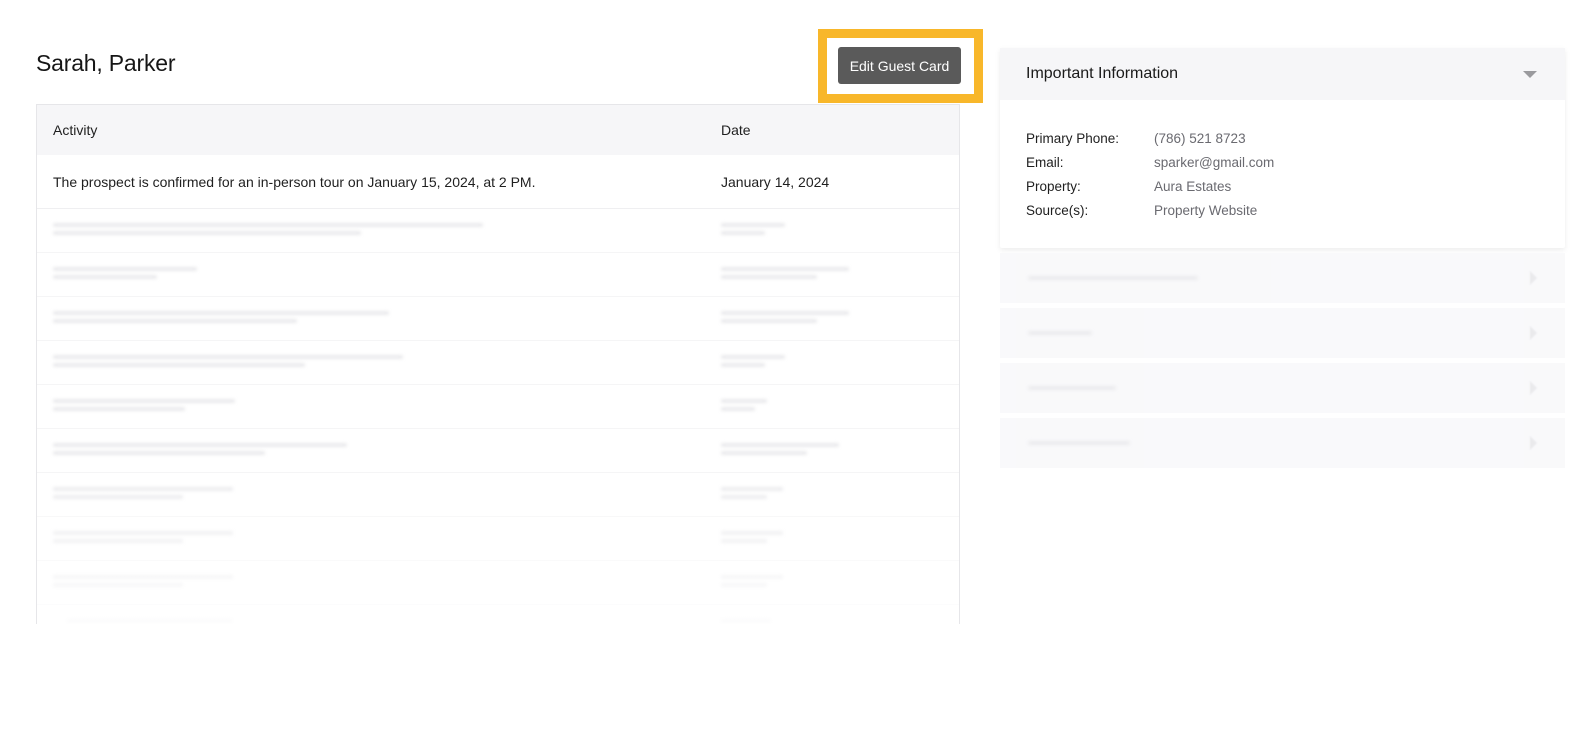  Describe the element at coordinates (1045, 162) in the screenshot. I see `info-label: Email:` at that location.